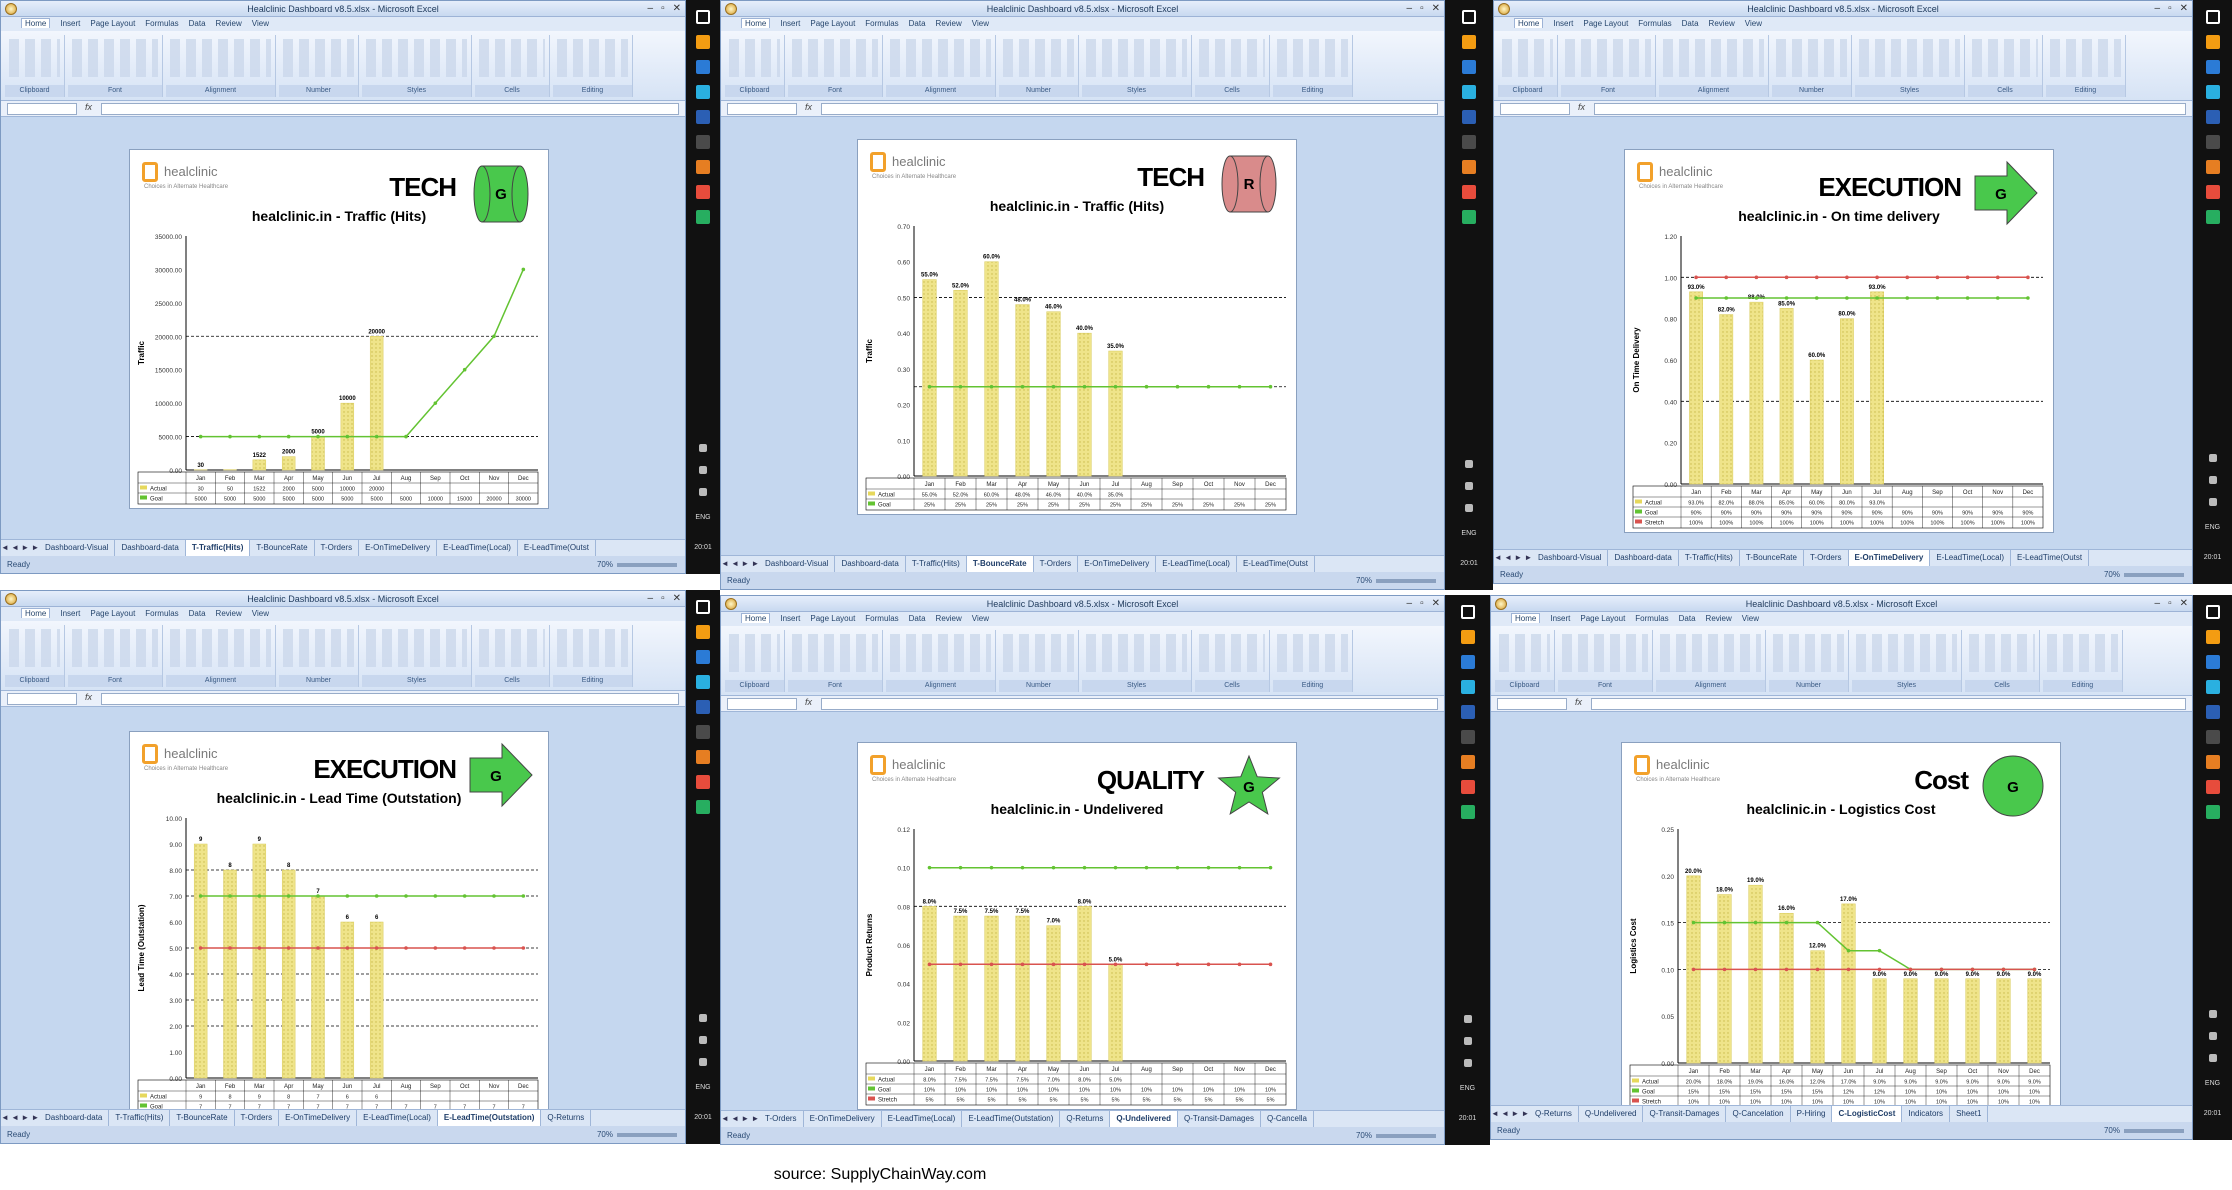 The height and width of the screenshot is (1190, 2232). Describe the element at coordinates (1469, 92) in the screenshot. I see `edge-icon` at that location.